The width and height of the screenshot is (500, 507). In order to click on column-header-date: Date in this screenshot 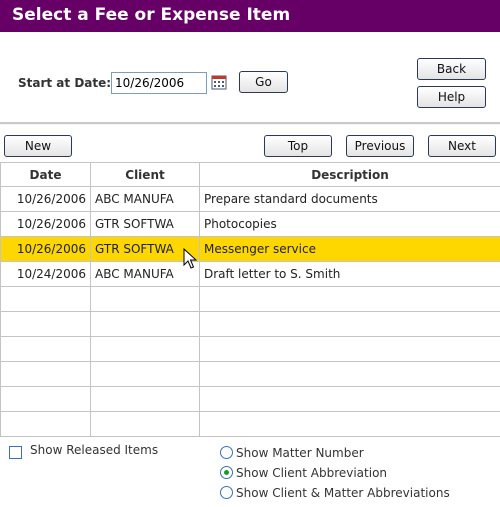, I will do `click(45, 174)`.